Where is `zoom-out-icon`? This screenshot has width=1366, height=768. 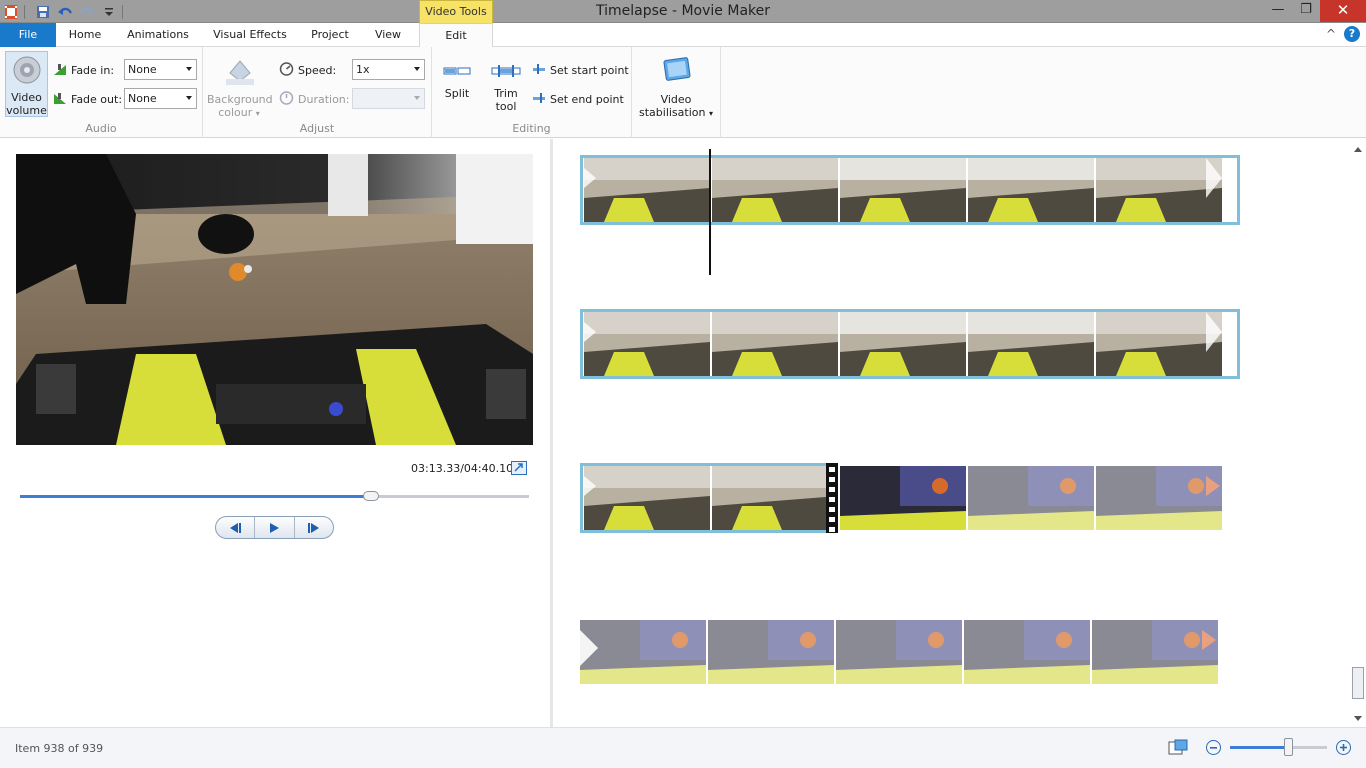 zoom-out-icon is located at coordinates (1213, 748).